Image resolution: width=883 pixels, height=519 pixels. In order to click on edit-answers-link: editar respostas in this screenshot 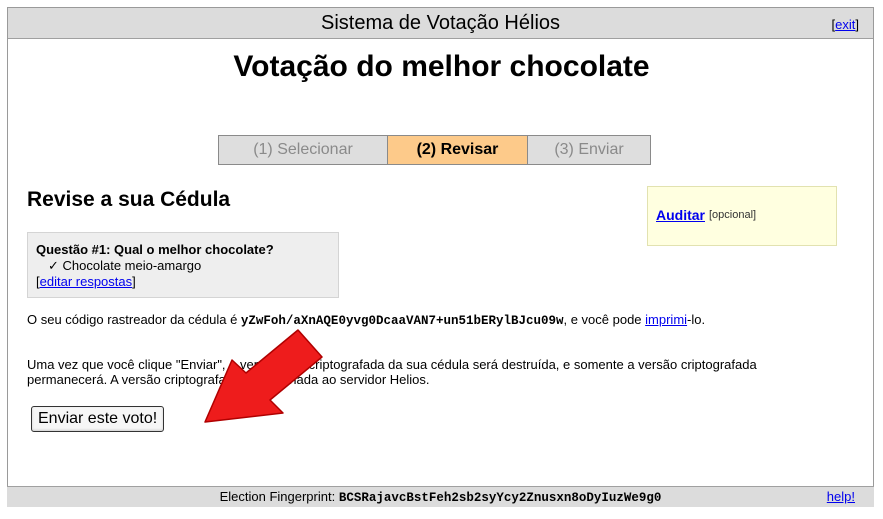, I will do `click(86, 281)`.